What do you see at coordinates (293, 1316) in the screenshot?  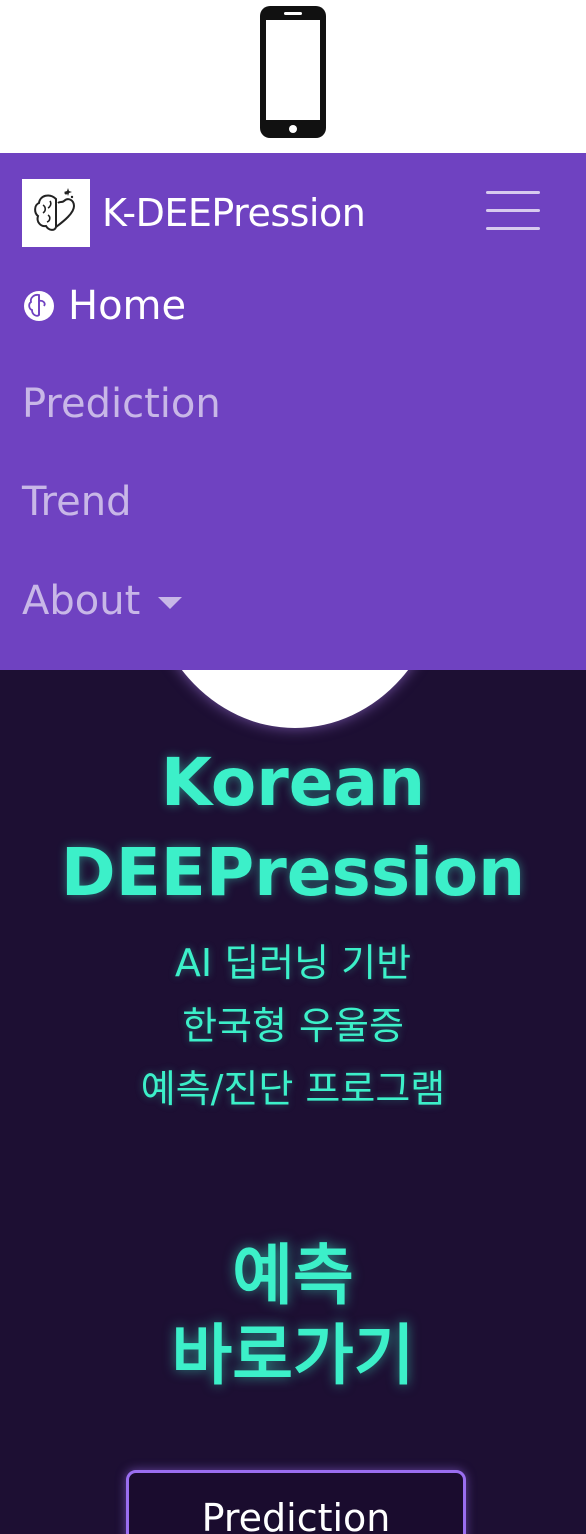 I see `prediction-shortcut-heading: 예측 바로가기` at bounding box center [293, 1316].